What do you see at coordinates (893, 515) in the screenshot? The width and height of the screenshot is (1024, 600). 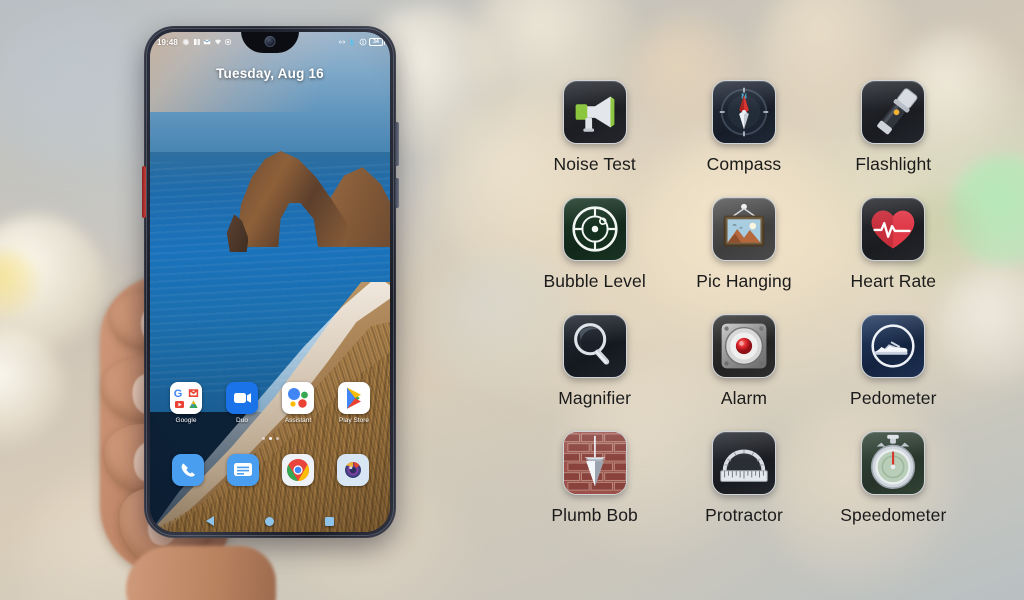 I see `tool-label: Speedometer` at bounding box center [893, 515].